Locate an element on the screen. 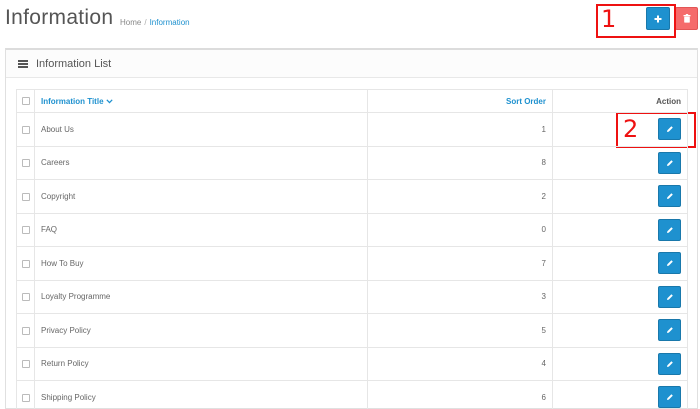 The image size is (700, 409). table-row: Privacy Policy 5 is located at coordinates (352, 330).